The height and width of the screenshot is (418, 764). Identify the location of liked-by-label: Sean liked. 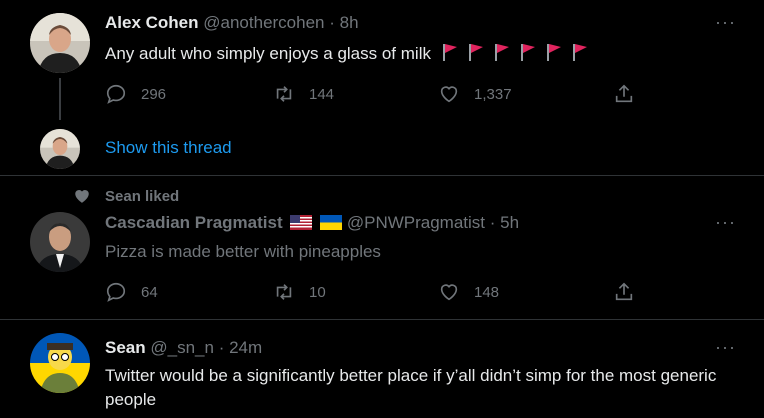
(142, 196).